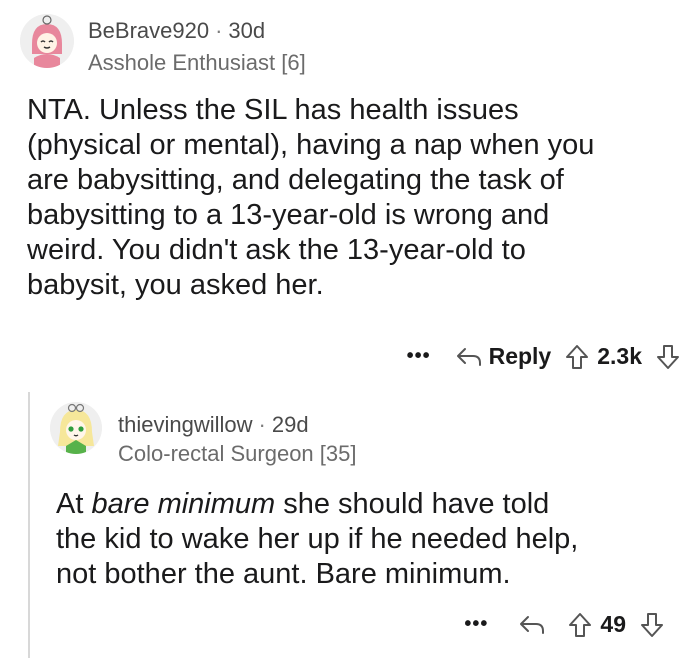  What do you see at coordinates (183, 504) in the screenshot?
I see `emphasized-text: bare minimum` at bounding box center [183, 504].